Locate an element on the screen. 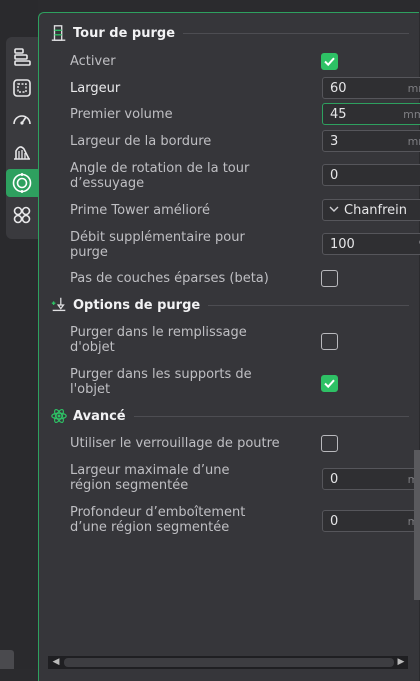 This screenshot has height=681, width=420. section-purge: Options de purge is located at coordinates (229, 305).